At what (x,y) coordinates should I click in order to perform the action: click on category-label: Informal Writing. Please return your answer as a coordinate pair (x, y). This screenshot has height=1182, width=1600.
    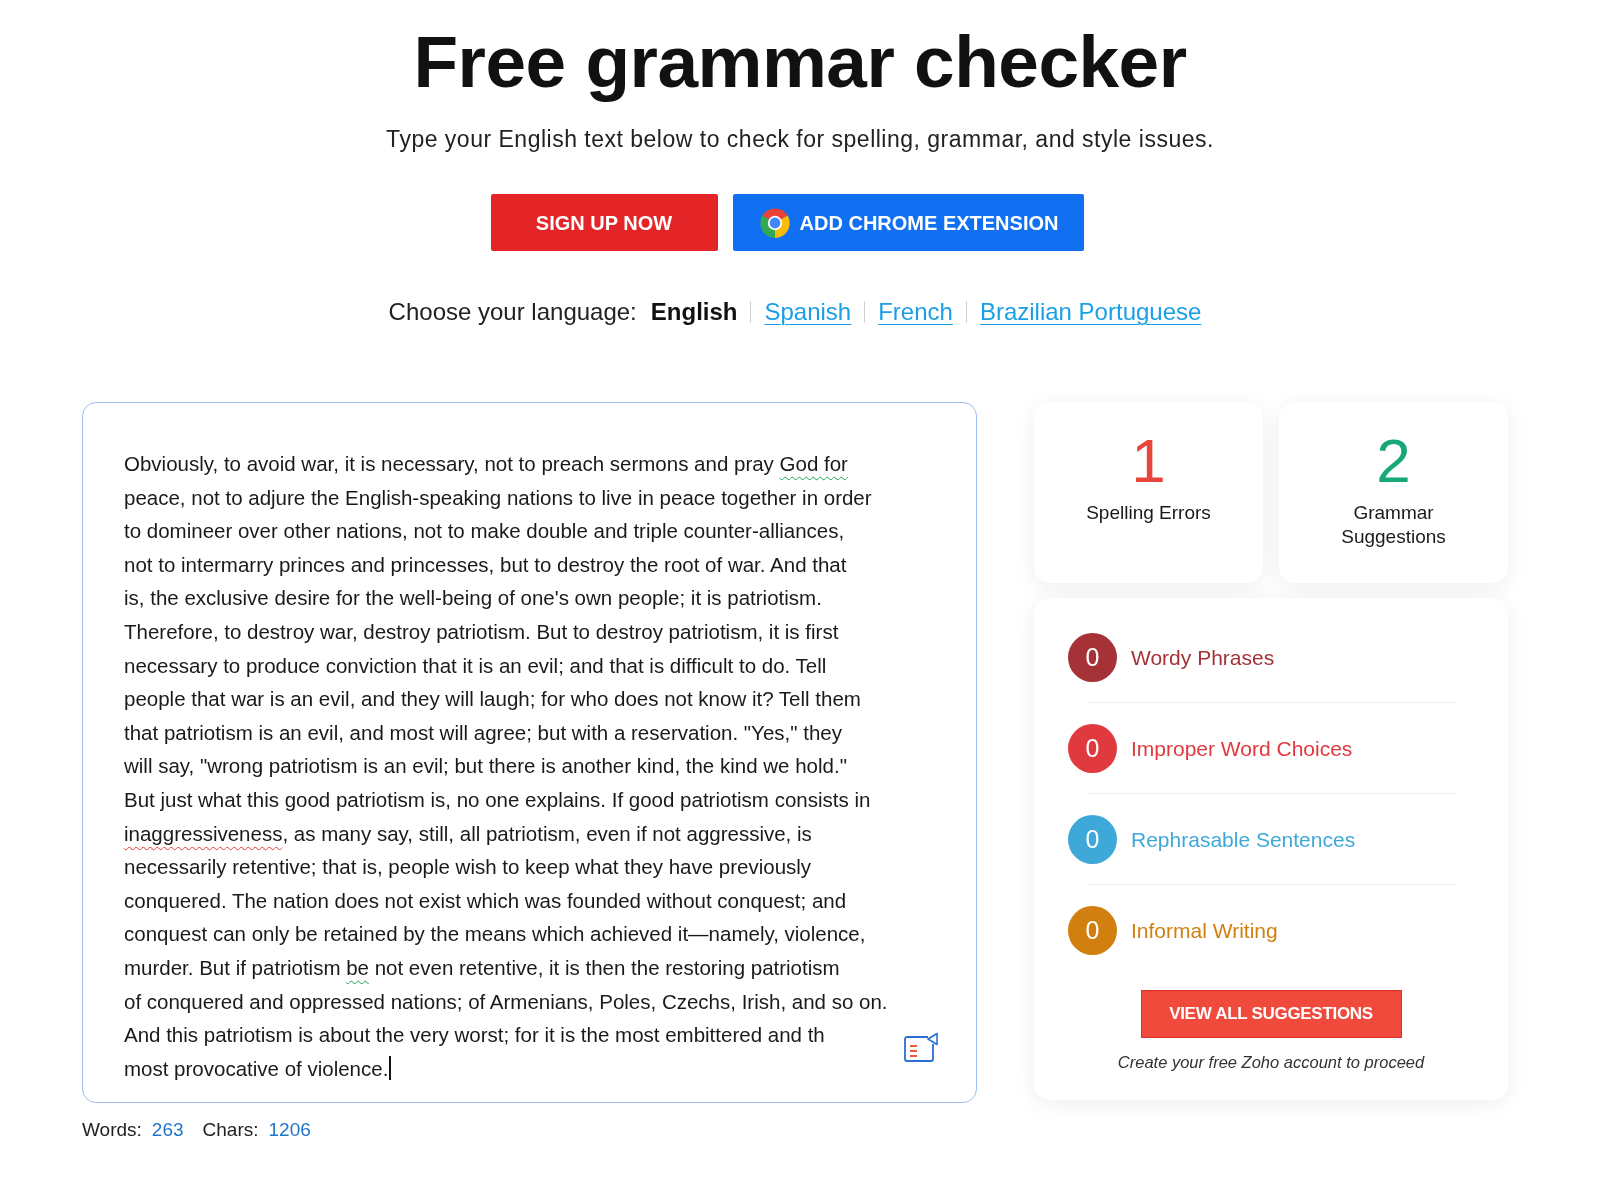
    Looking at the image, I should click on (1204, 930).